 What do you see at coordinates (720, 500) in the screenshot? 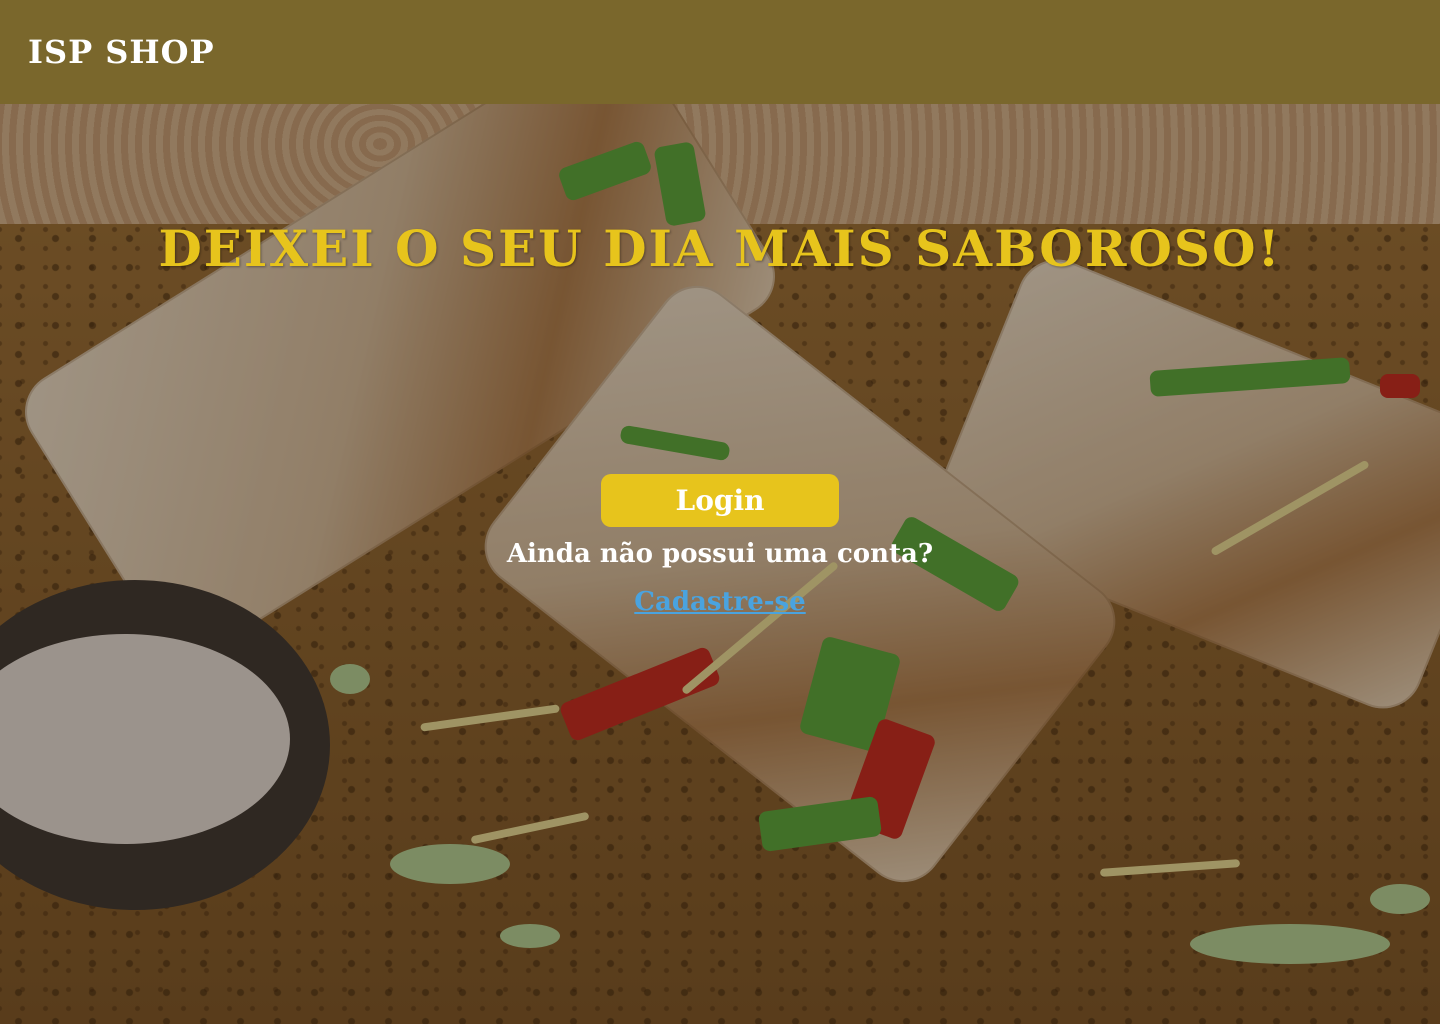
I see `login-button: Login` at bounding box center [720, 500].